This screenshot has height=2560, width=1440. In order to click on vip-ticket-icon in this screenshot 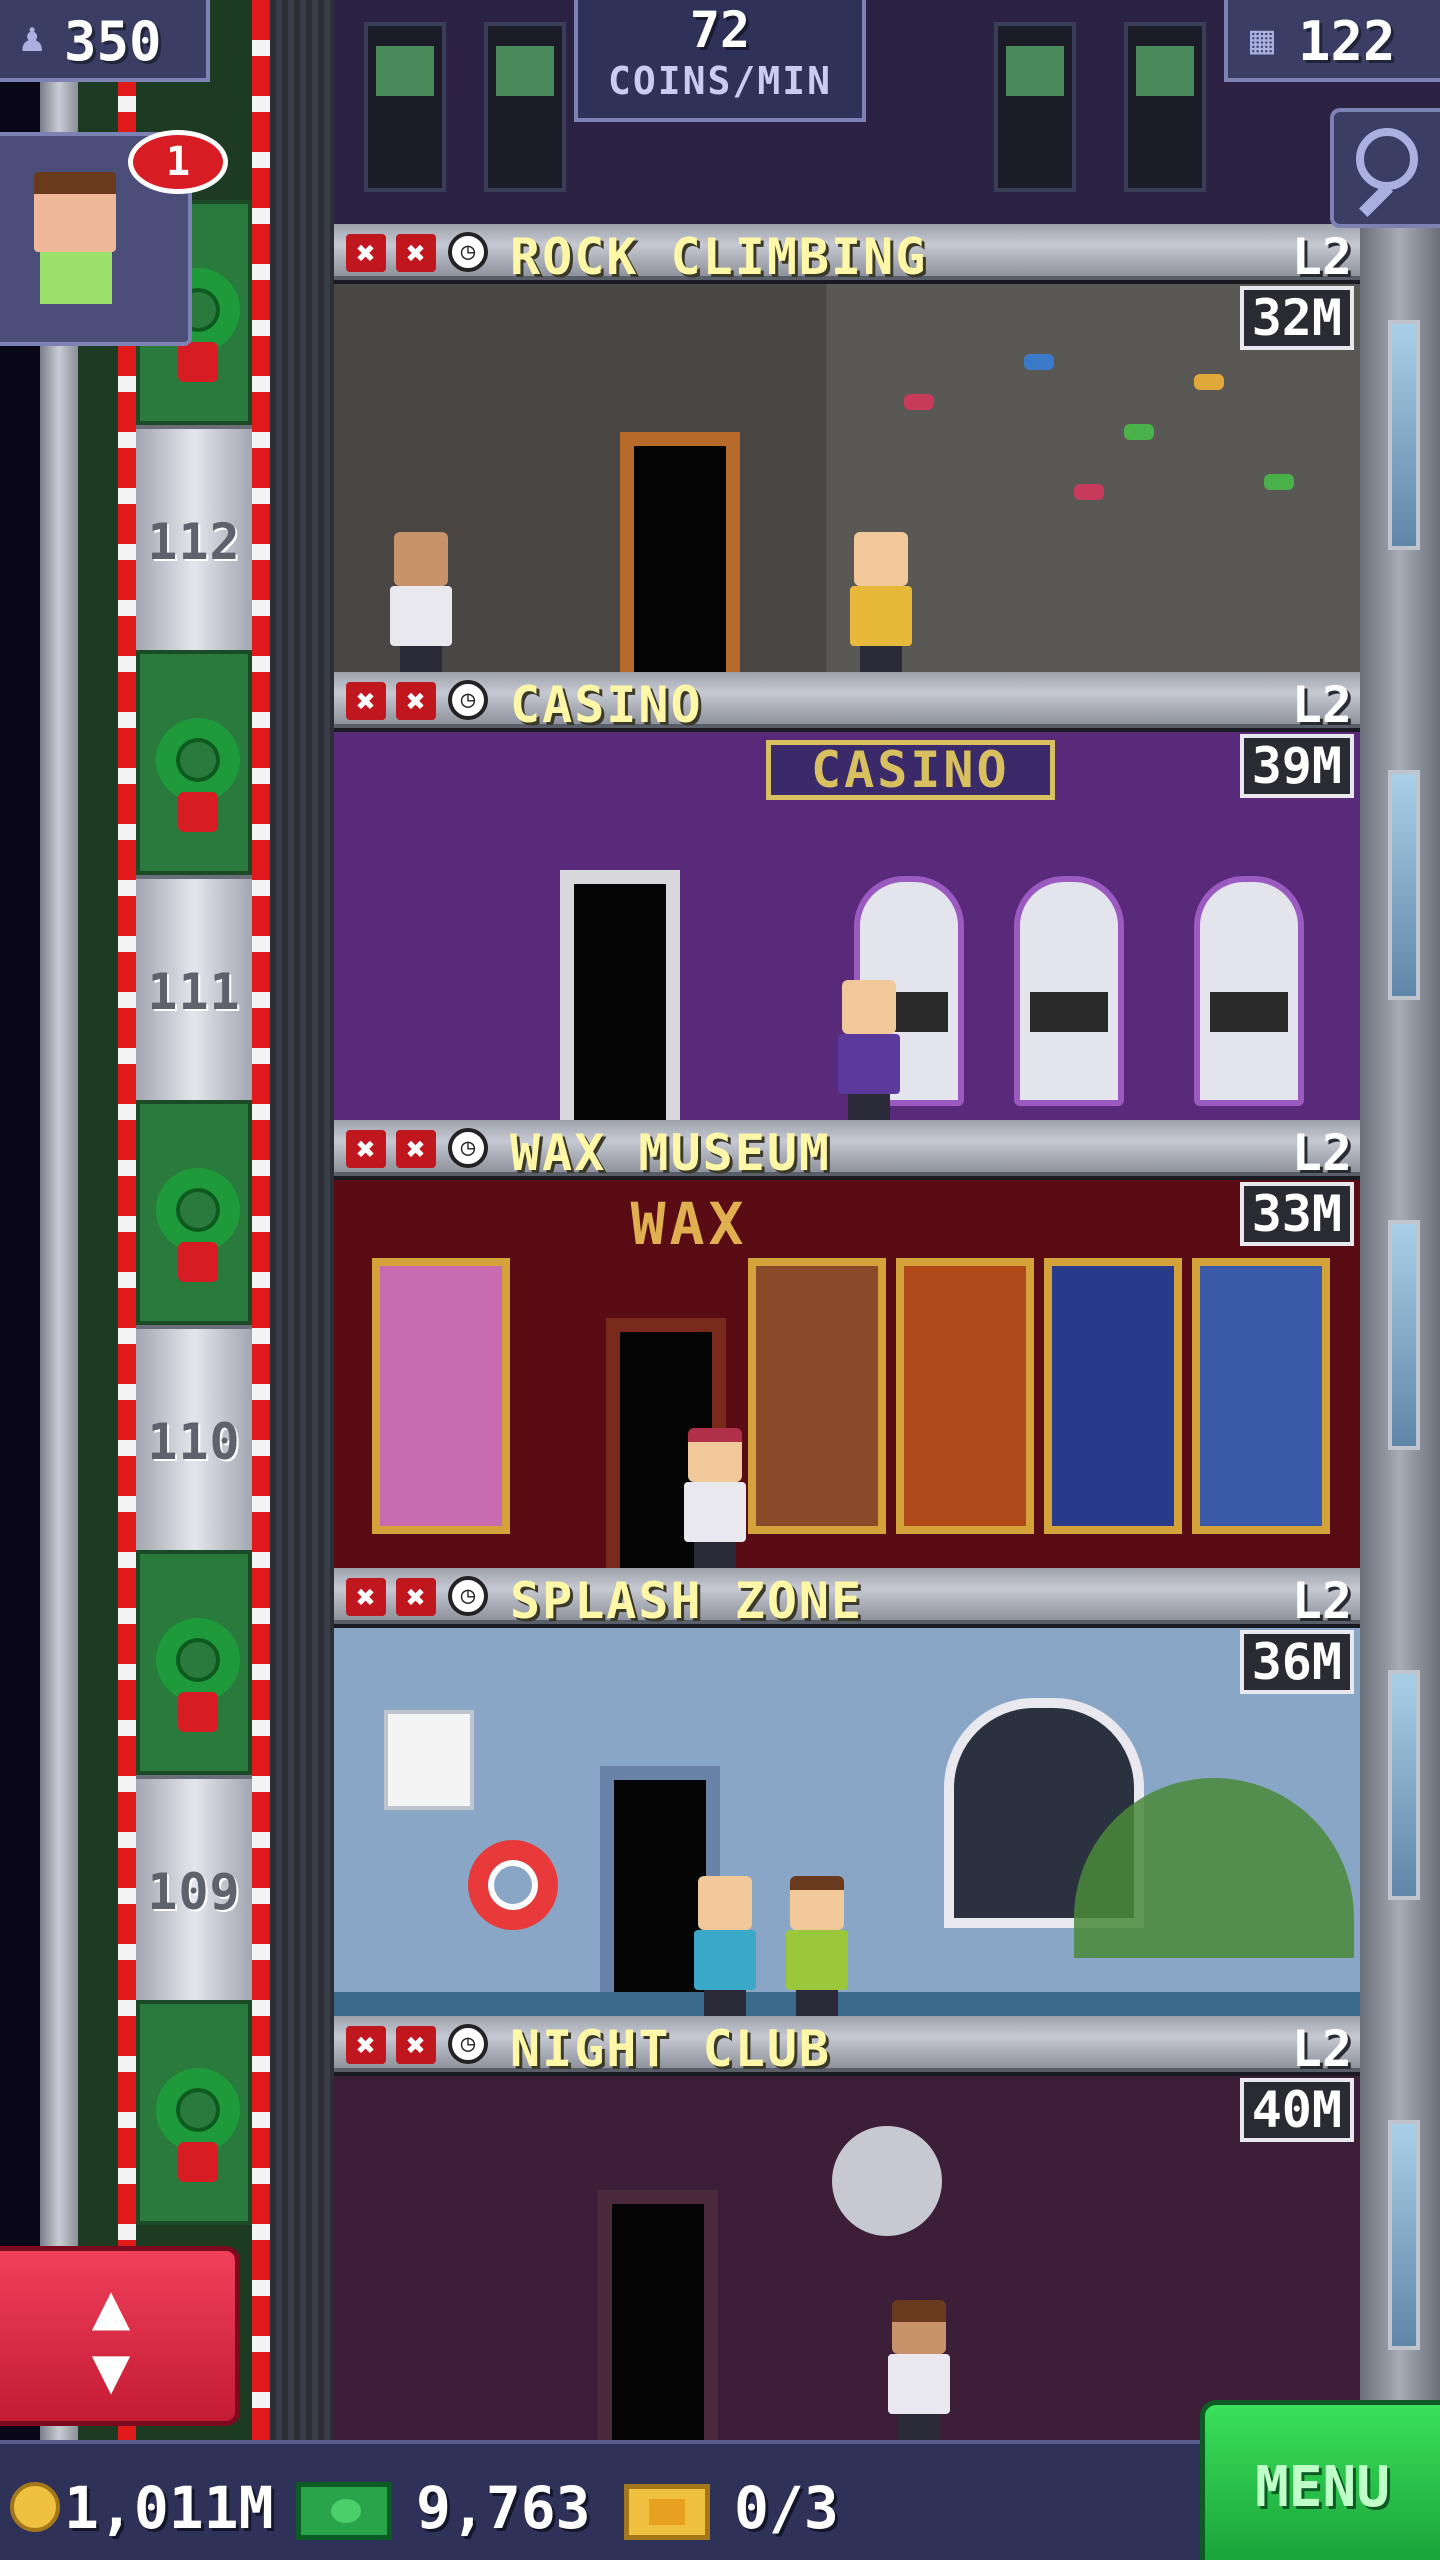, I will do `click(667, 2512)`.